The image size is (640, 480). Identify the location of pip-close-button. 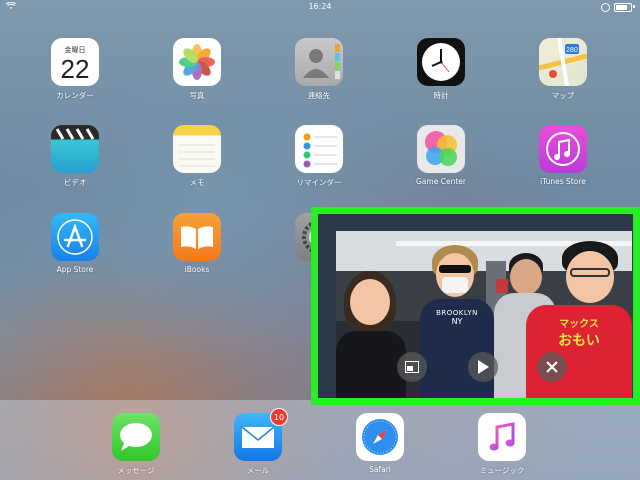
(552, 367).